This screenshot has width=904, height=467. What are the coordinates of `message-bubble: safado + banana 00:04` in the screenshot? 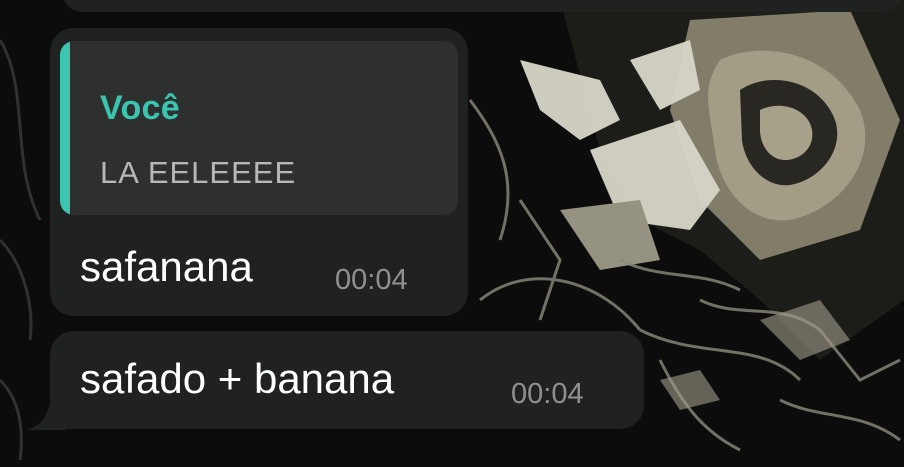 It's located at (347, 380).